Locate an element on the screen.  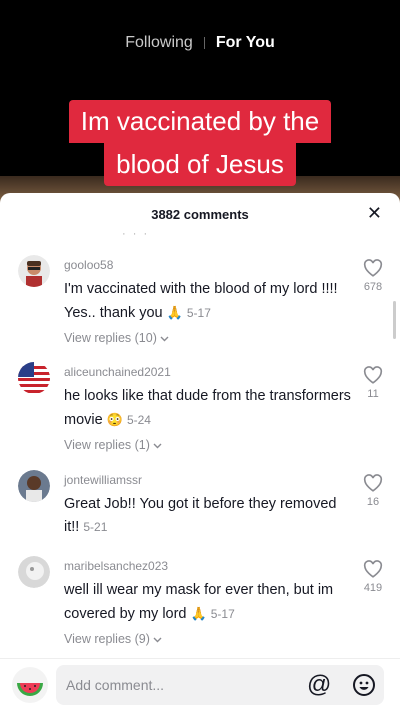
view-replies-label: View replies (1) is located at coordinates (107, 445).